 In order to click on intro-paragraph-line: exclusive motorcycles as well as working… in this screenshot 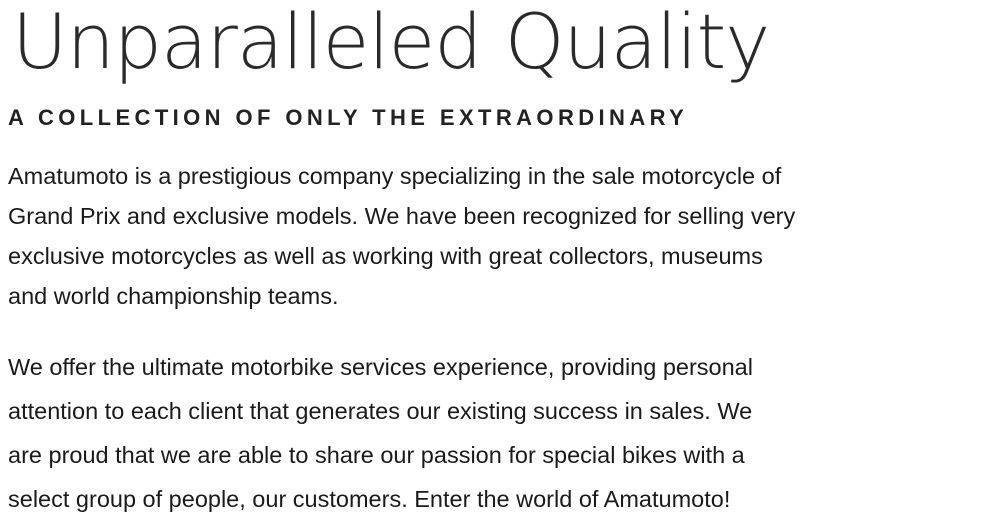, I will do `click(385, 256)`.